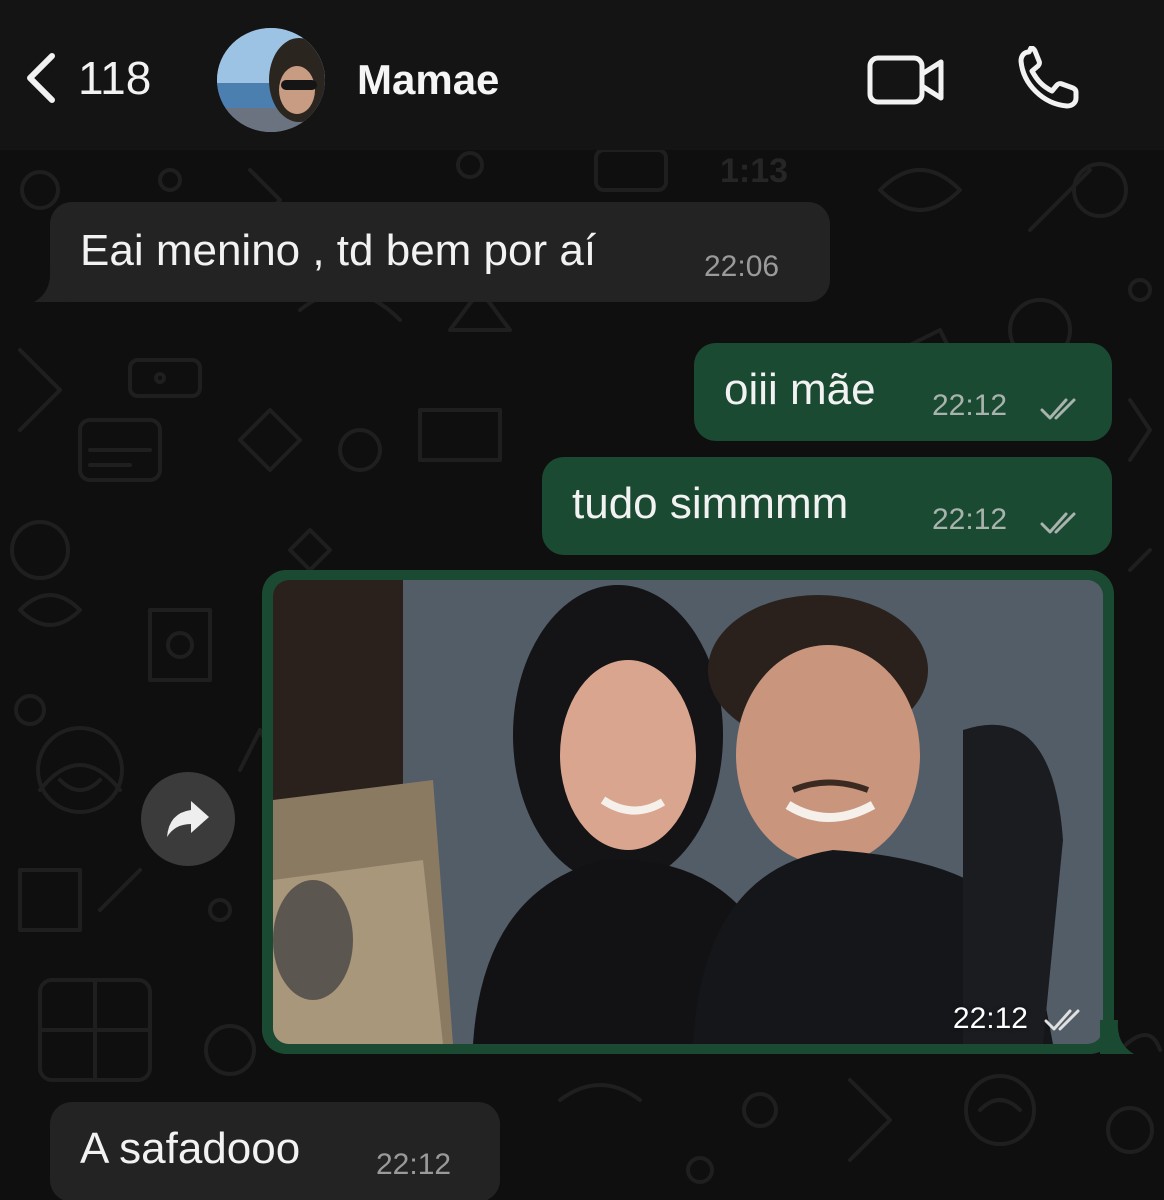  Describe the element at coordinates (990, 1018) in the screenshot. I see `photo-time: 22:12` at that location.